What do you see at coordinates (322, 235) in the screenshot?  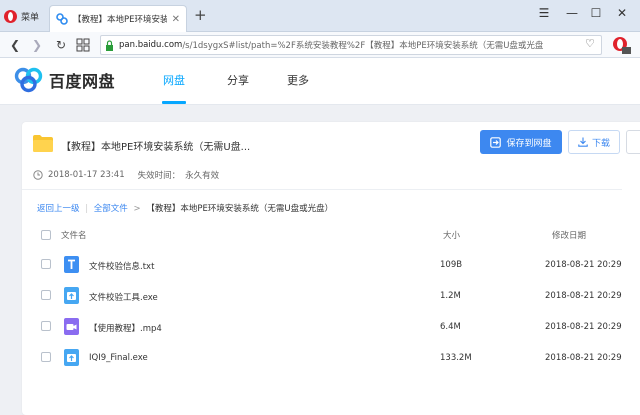 I see `file-table-header: 文件名 大小 修改日期` at bounding box center [322, 235].